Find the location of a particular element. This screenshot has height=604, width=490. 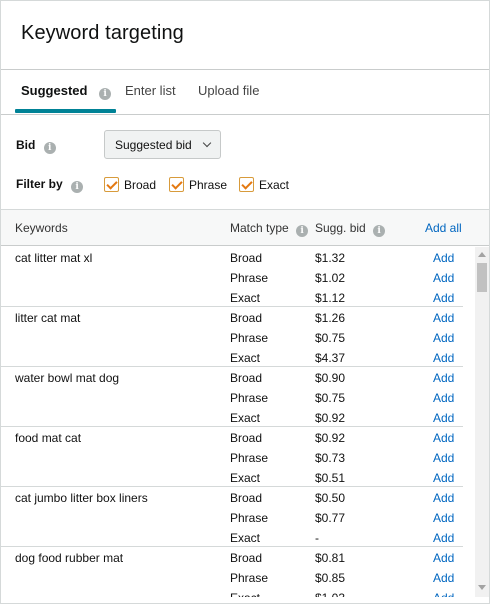

bid-label: Bid i is located at coordinates (36, 146).